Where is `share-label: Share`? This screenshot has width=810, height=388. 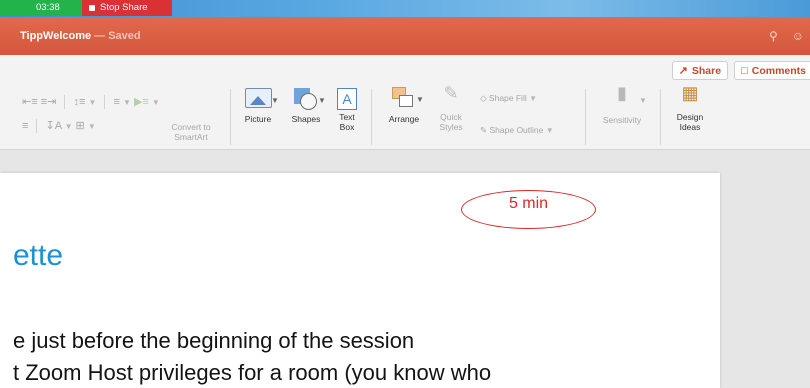 share-label: Share is located at coordinates (706, 70).